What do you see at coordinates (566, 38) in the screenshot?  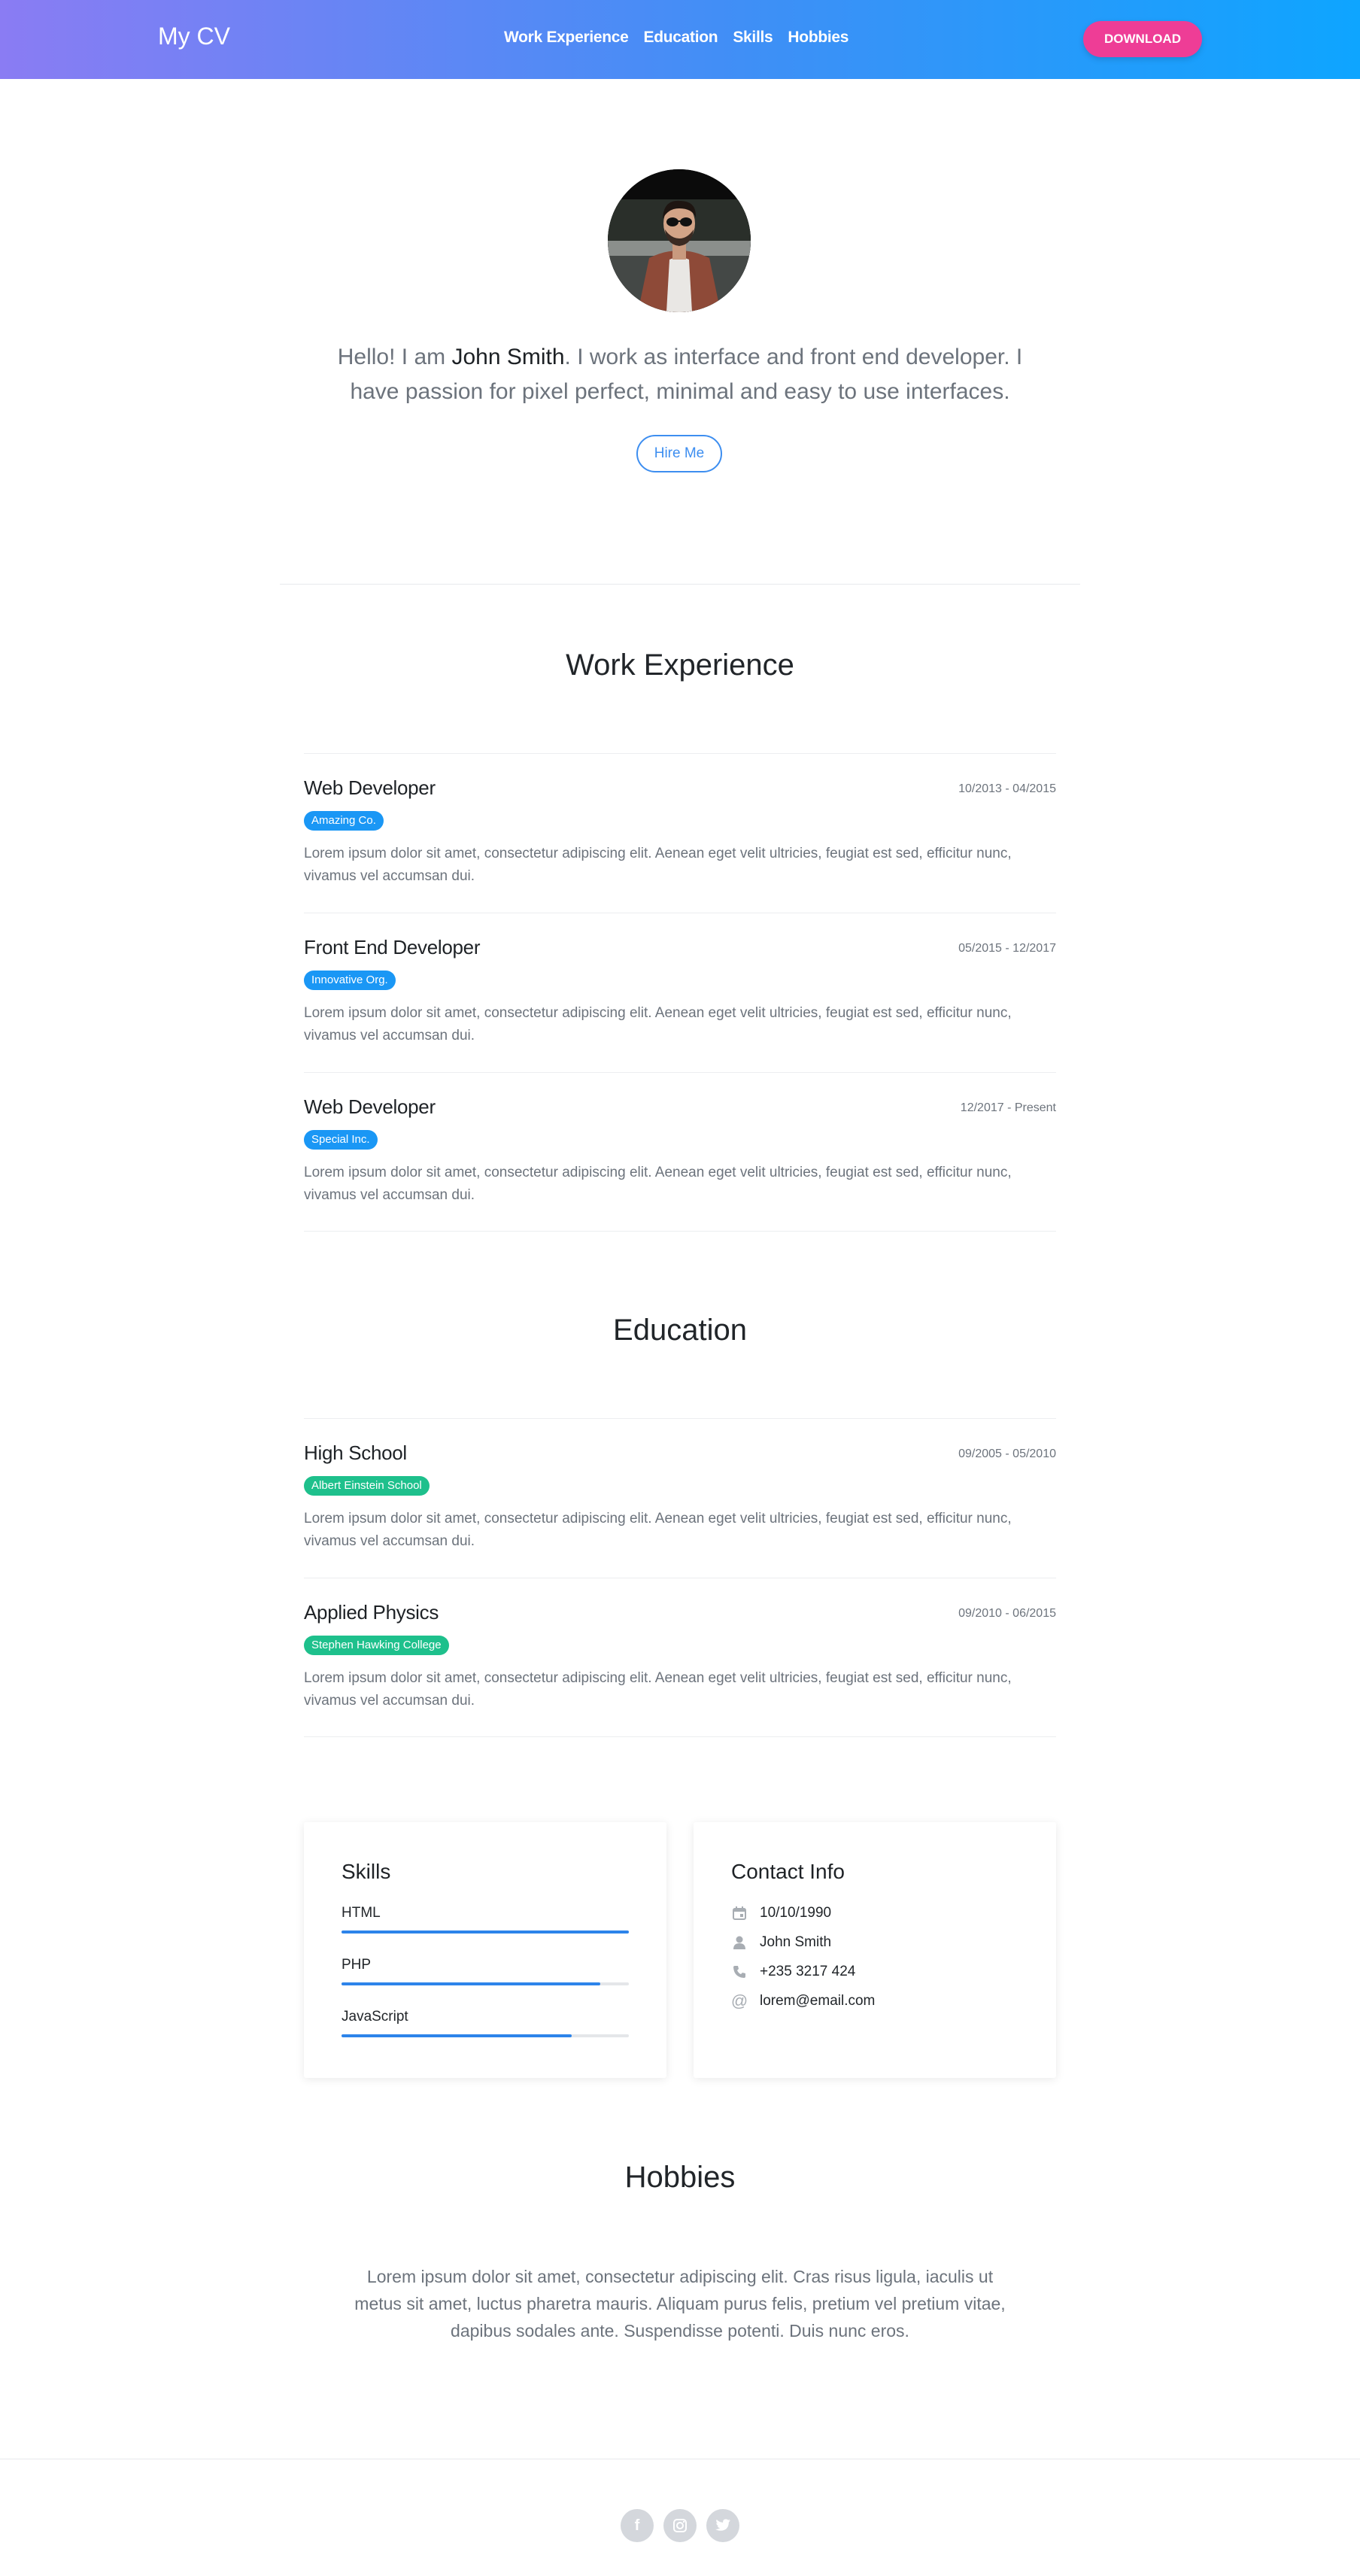 I see `nav-link-work-experience: Work Experience` at bounding box center [566, 38].